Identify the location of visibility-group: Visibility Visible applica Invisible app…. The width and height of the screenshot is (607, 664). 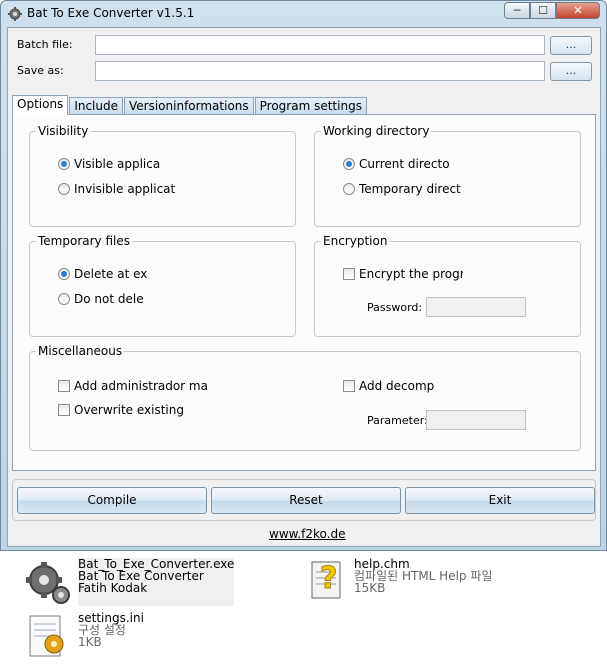
(162, 175).